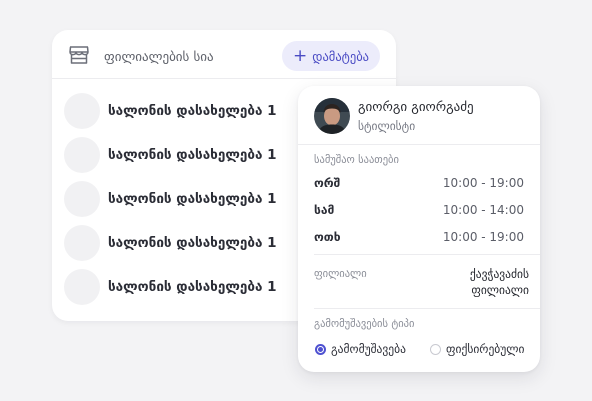 Image resolution: width=592 pixels, height=401 pixels. Describe the element at coordinates (499, 282) in the screenshot. I see `branch-value: ქავჭავაძის ფილიალი` at that location.